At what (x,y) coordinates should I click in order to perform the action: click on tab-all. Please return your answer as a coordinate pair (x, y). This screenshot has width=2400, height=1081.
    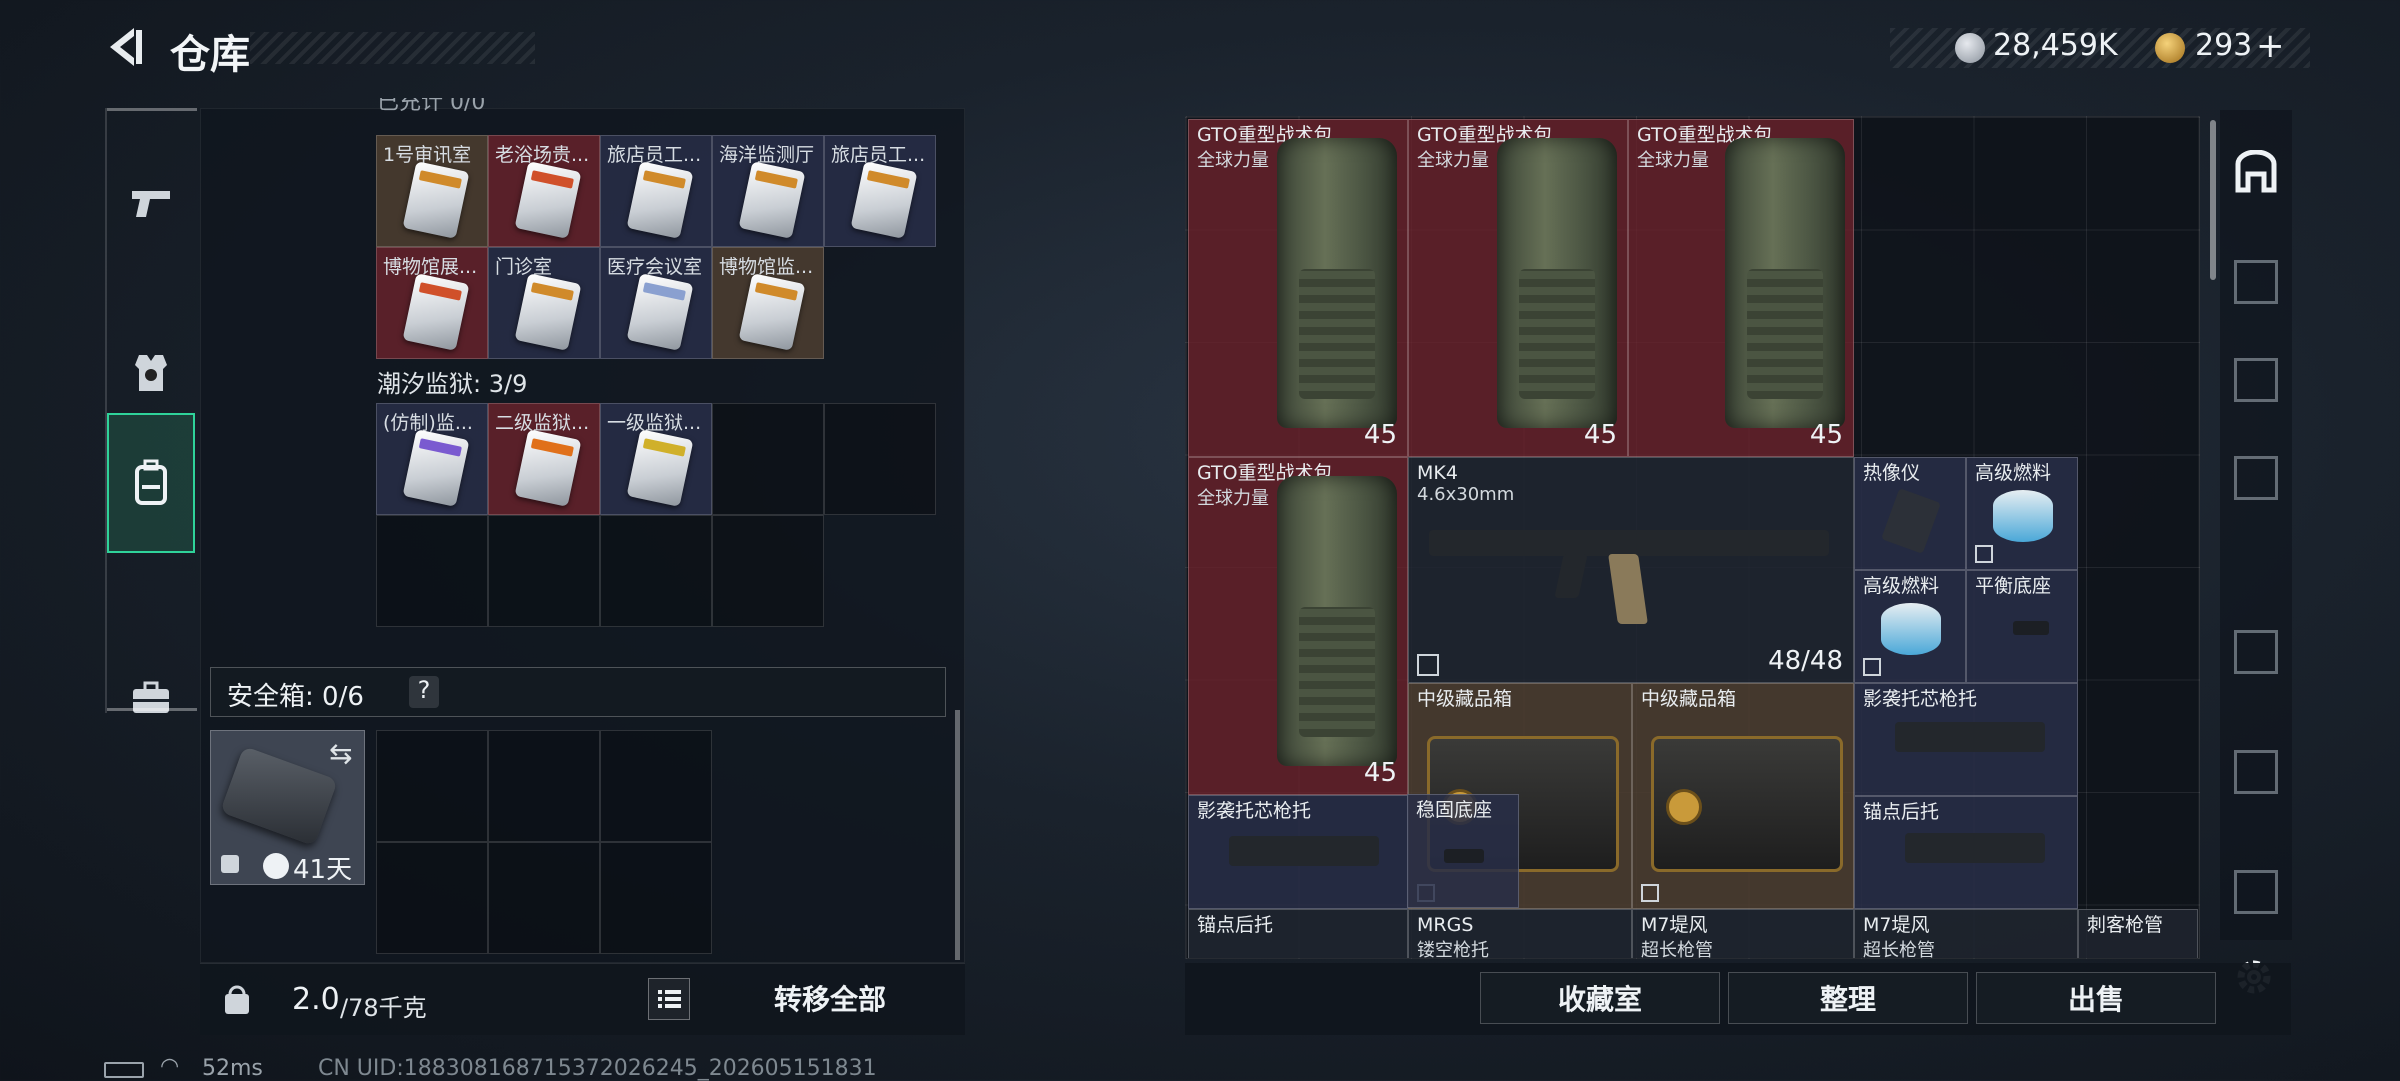
    Looking at the image, I should click on (2256, 171).